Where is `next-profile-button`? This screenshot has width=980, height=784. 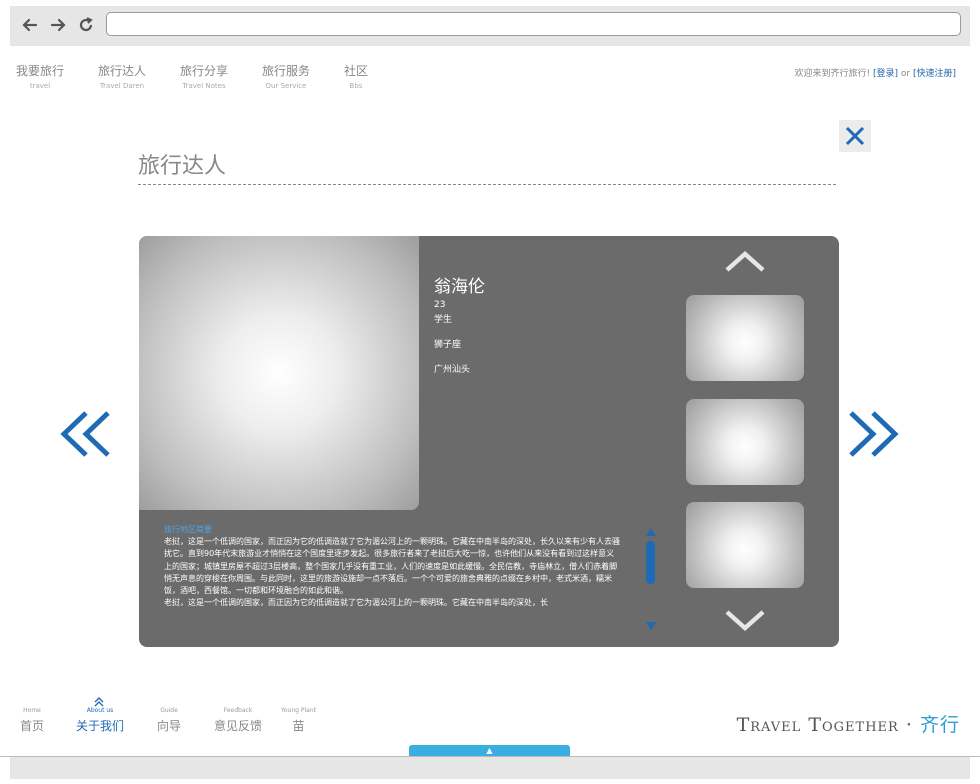 next-profile-button is located at coordinates (874, 438).